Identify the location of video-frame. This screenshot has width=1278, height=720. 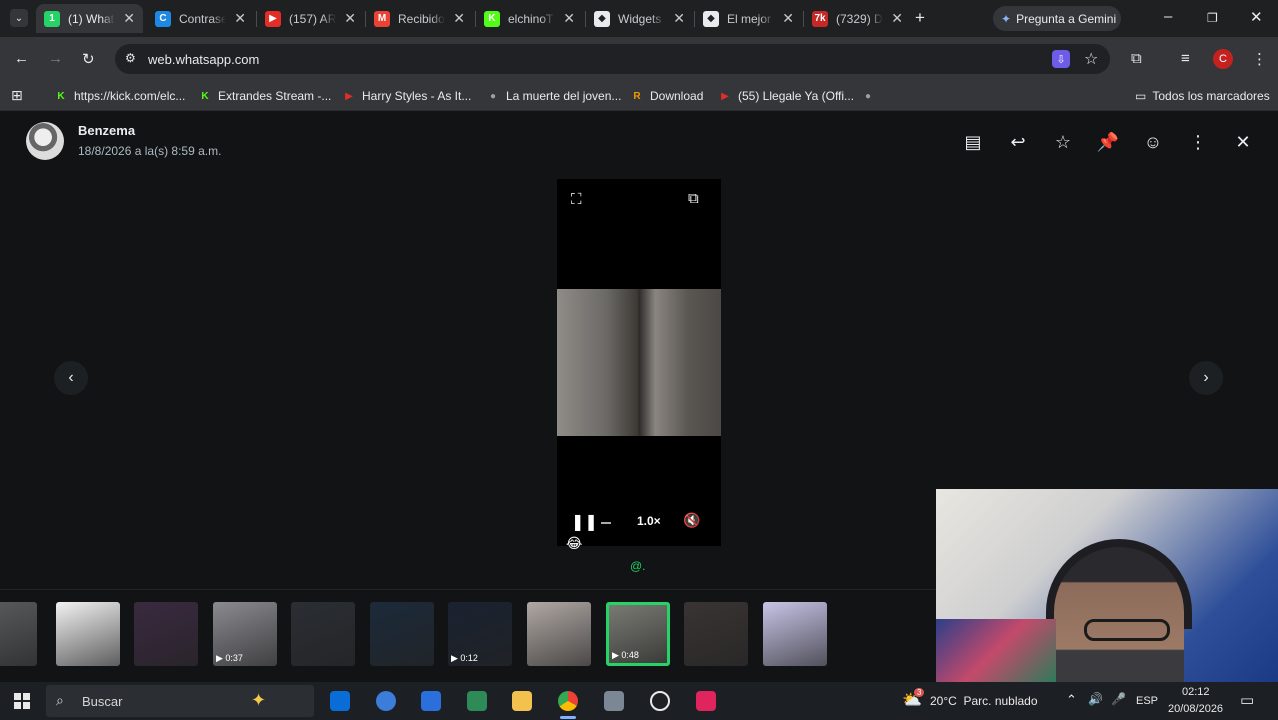
(639, 362).